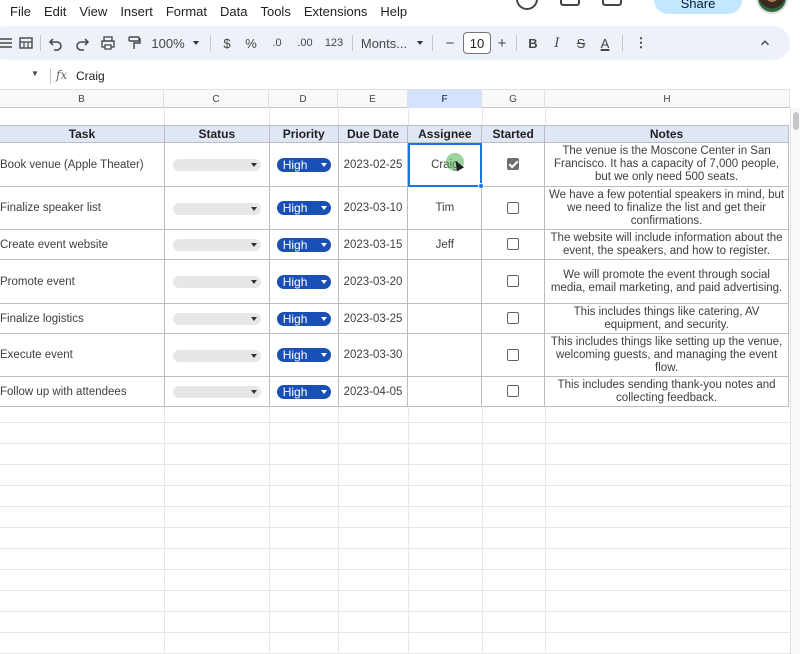 This screenshot has height=654, width=800. What do you see at coordinates (303, 99) in the screenshot?
I see `column-header-d: D` at bounding box center [303, 99].